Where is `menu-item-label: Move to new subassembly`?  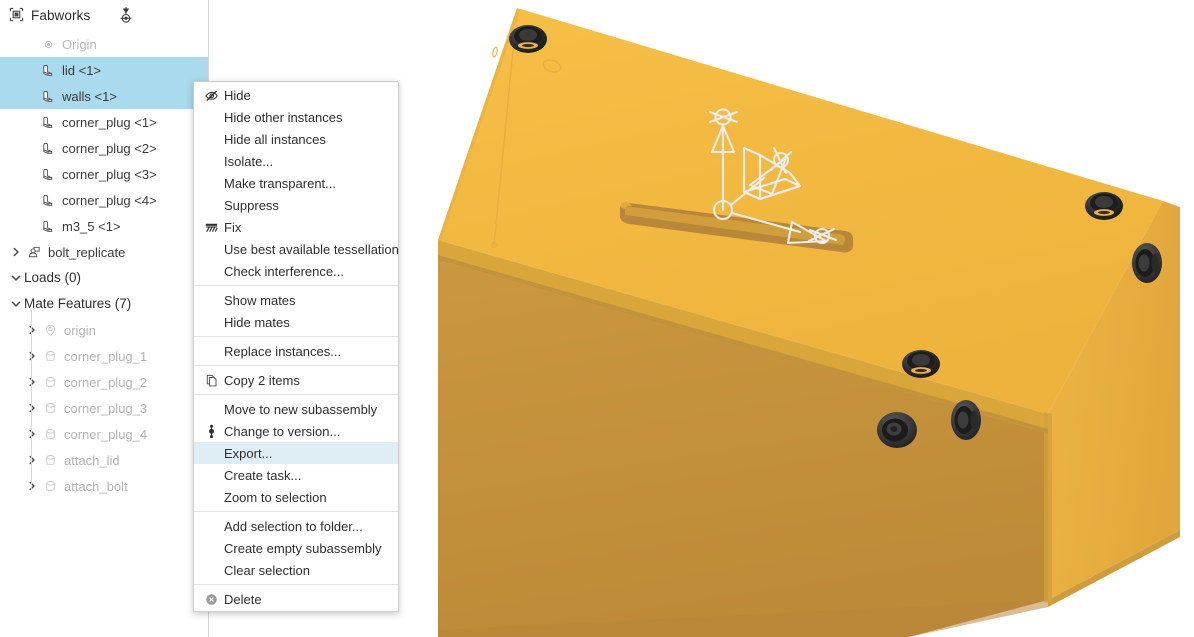 menu-item-label: Move to new subassembly is located at coordinates (301, 409).